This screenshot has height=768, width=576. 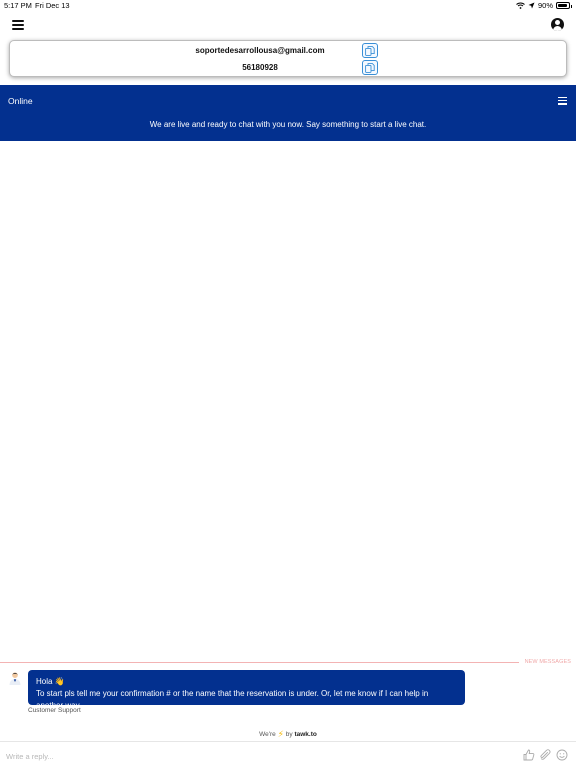 What do you see at coordinates (545, 755) in the screenshot?
I see `paperclip-icon` at bounding box center [545, 755].